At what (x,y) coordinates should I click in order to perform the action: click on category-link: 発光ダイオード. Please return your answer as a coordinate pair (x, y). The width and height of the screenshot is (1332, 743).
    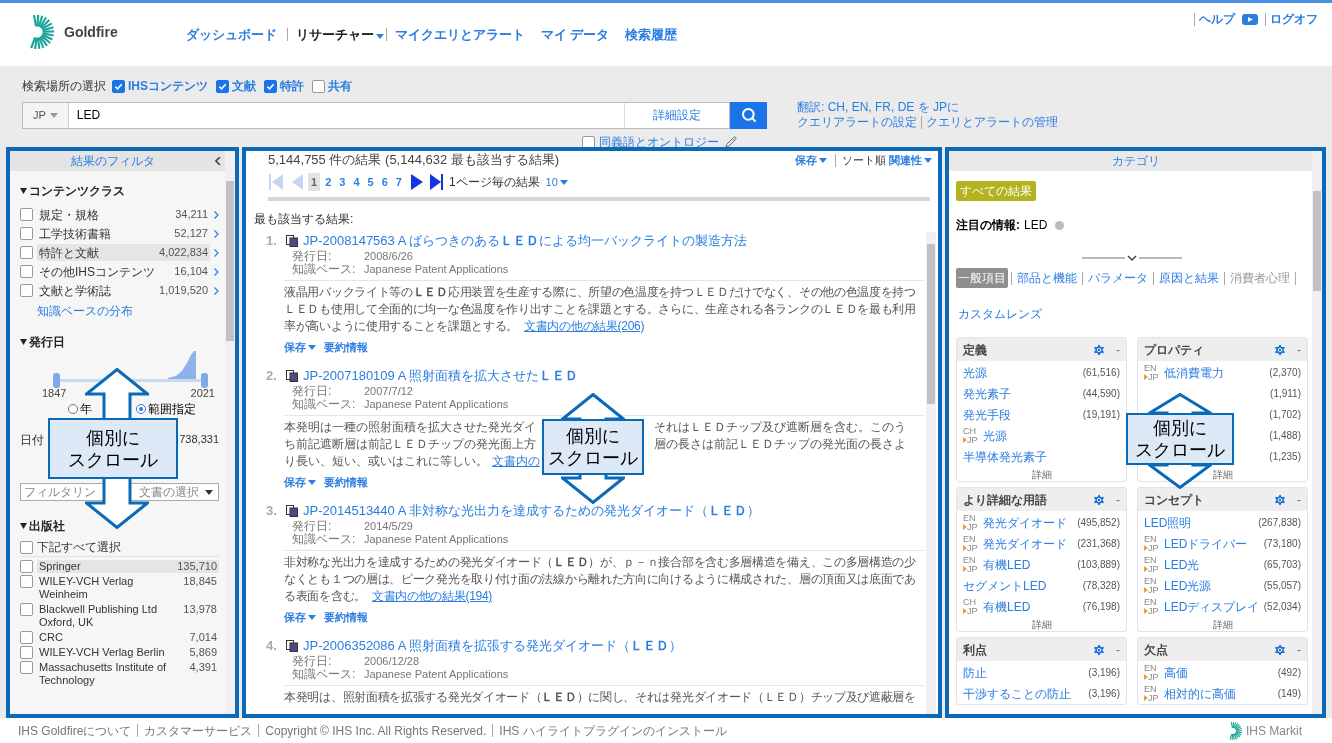
    Looking at the image, I should click on (1025, 543).